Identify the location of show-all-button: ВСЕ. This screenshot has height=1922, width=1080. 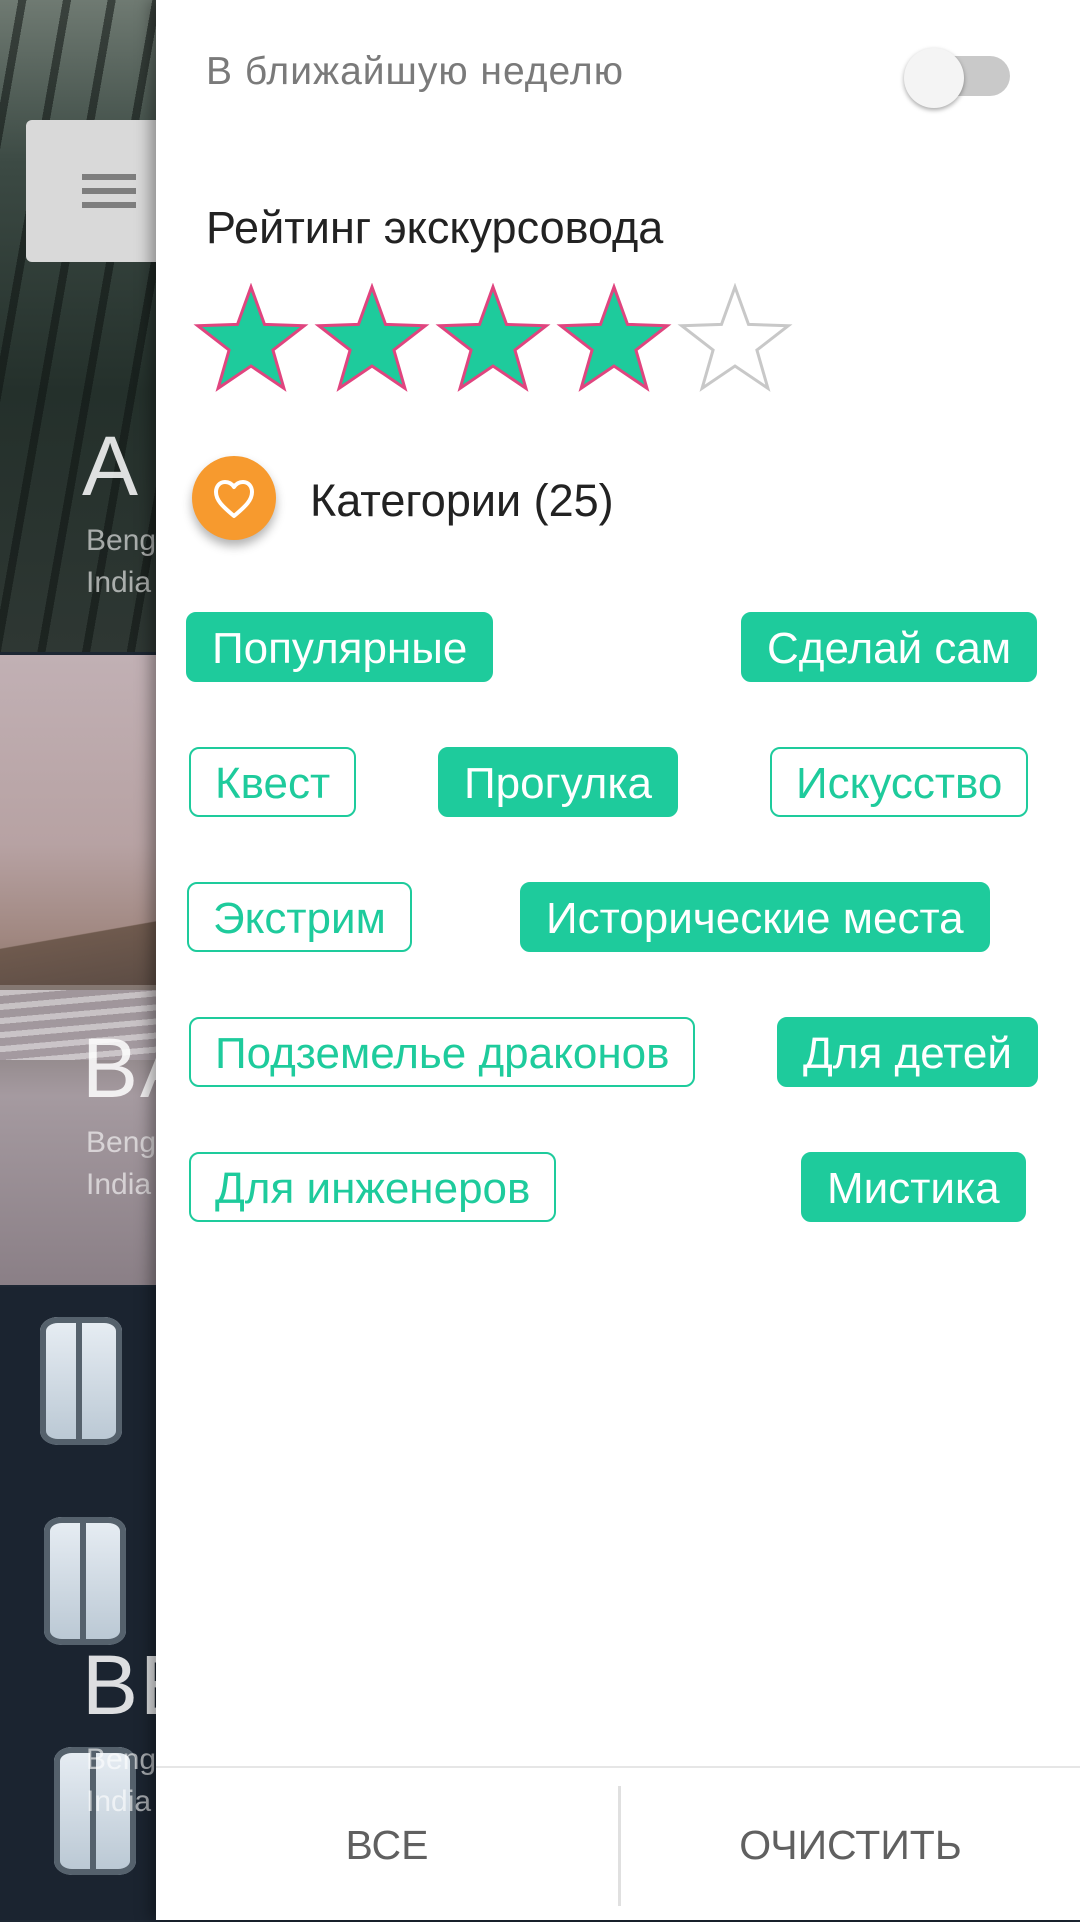
(387, 1845).